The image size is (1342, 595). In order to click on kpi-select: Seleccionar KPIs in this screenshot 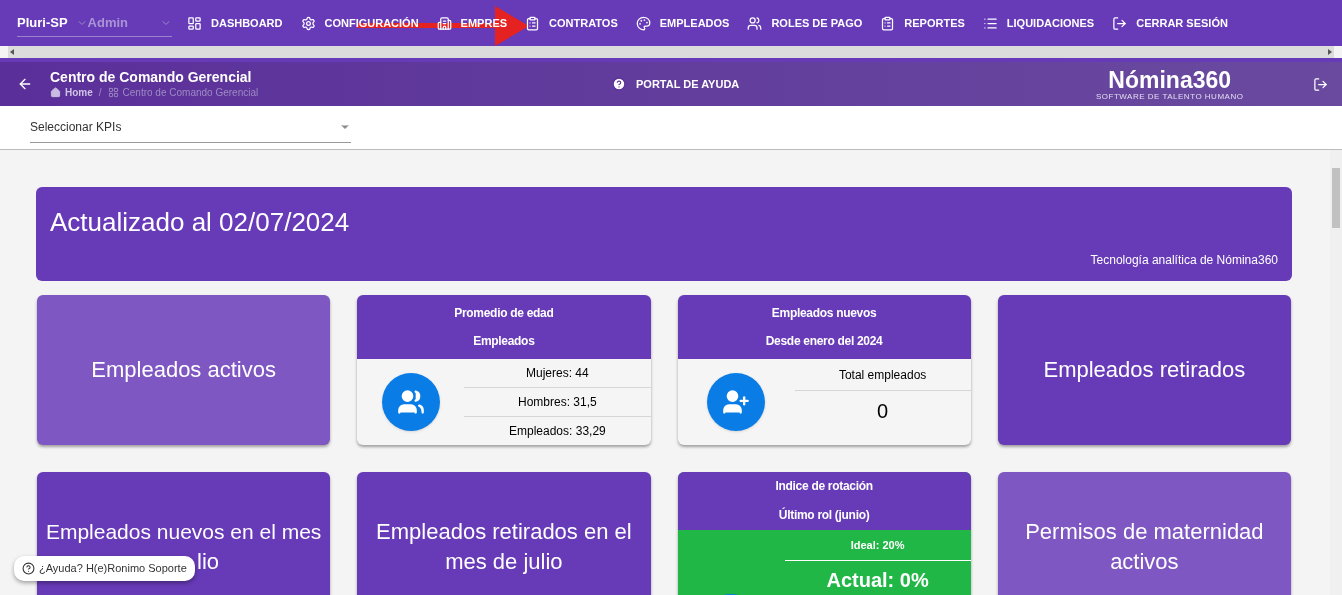, I will do `click(190, 127)`.